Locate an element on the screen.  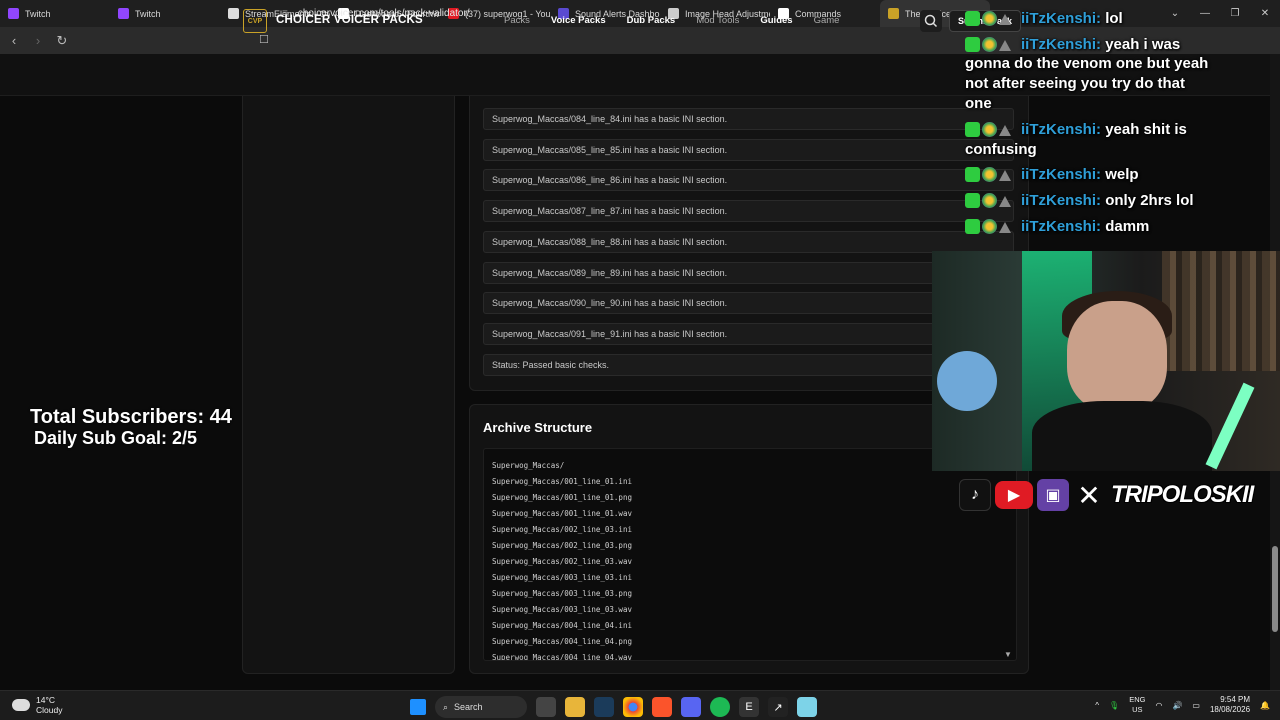
task-view-icon is located at coordinates (546, 707).